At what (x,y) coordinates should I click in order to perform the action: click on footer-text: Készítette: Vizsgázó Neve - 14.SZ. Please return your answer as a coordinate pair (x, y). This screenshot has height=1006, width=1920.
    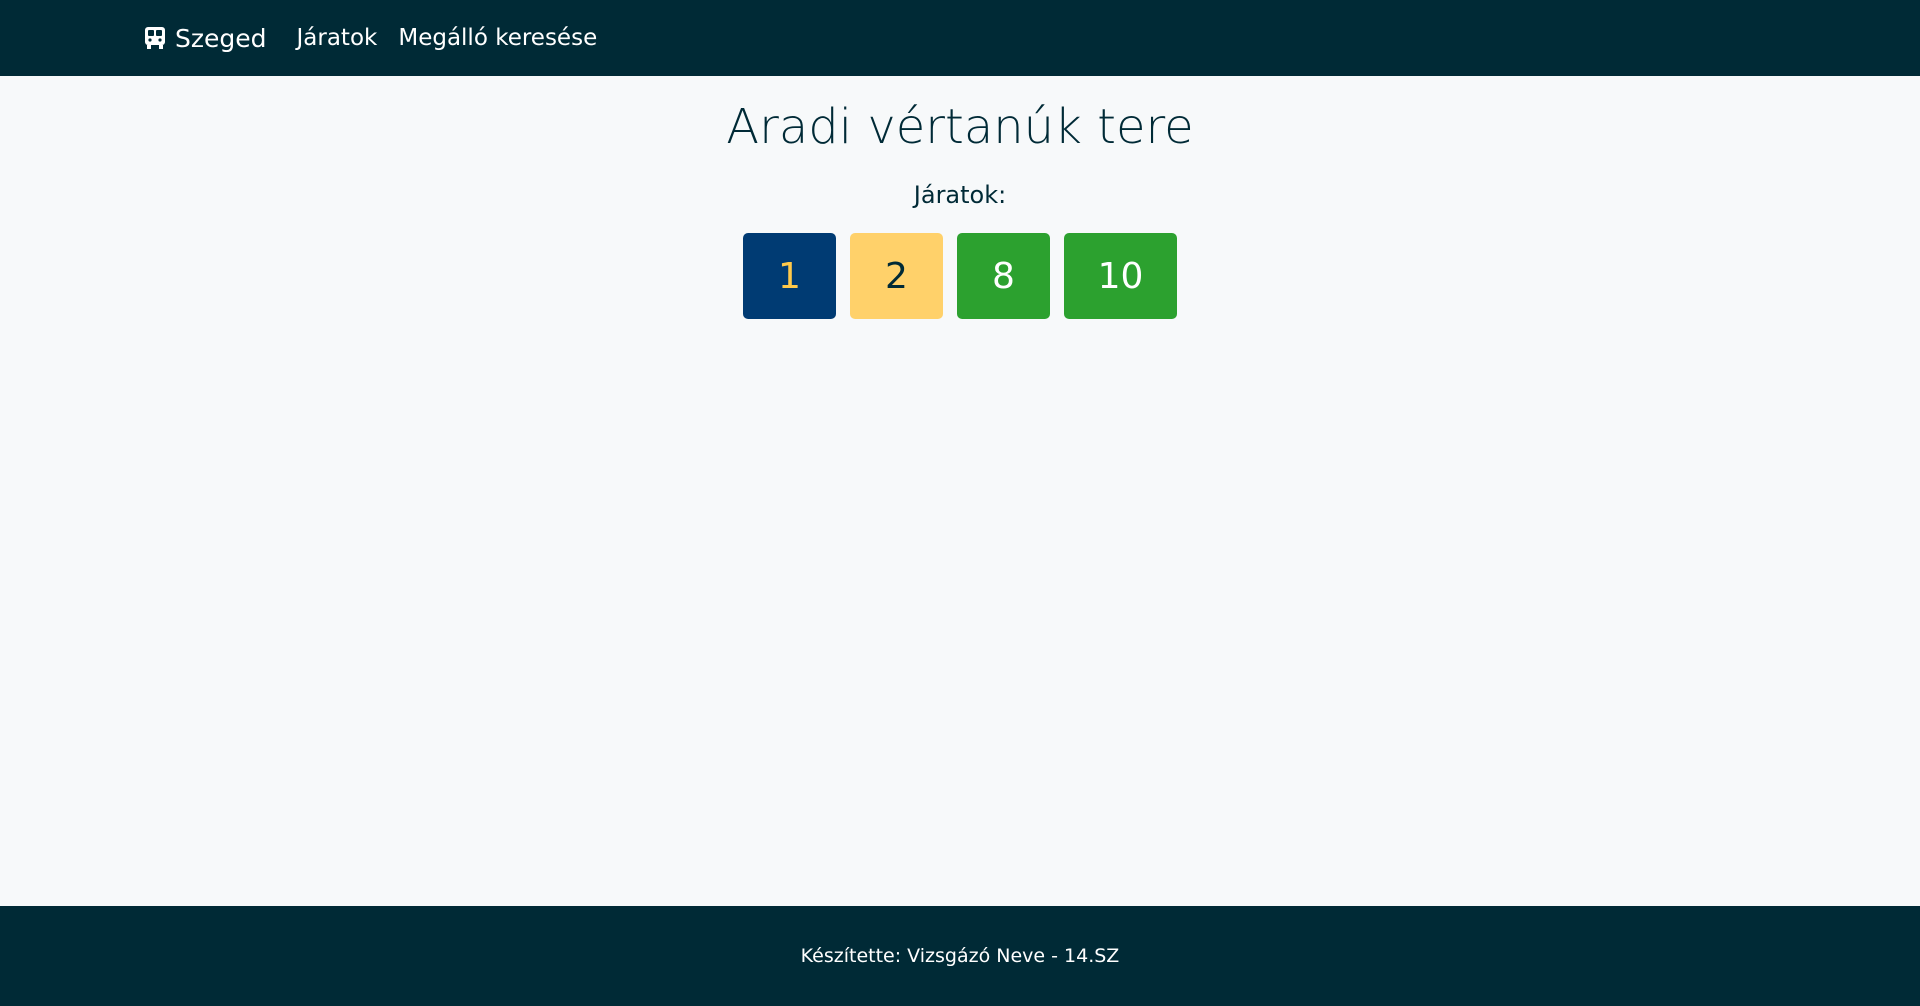
    Looking at the image, I should click on (960, 956).